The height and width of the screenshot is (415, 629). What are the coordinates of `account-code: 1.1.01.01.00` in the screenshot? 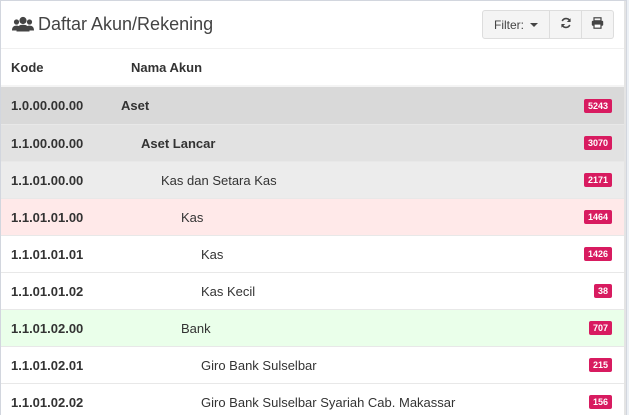 It's located at (47, 217).